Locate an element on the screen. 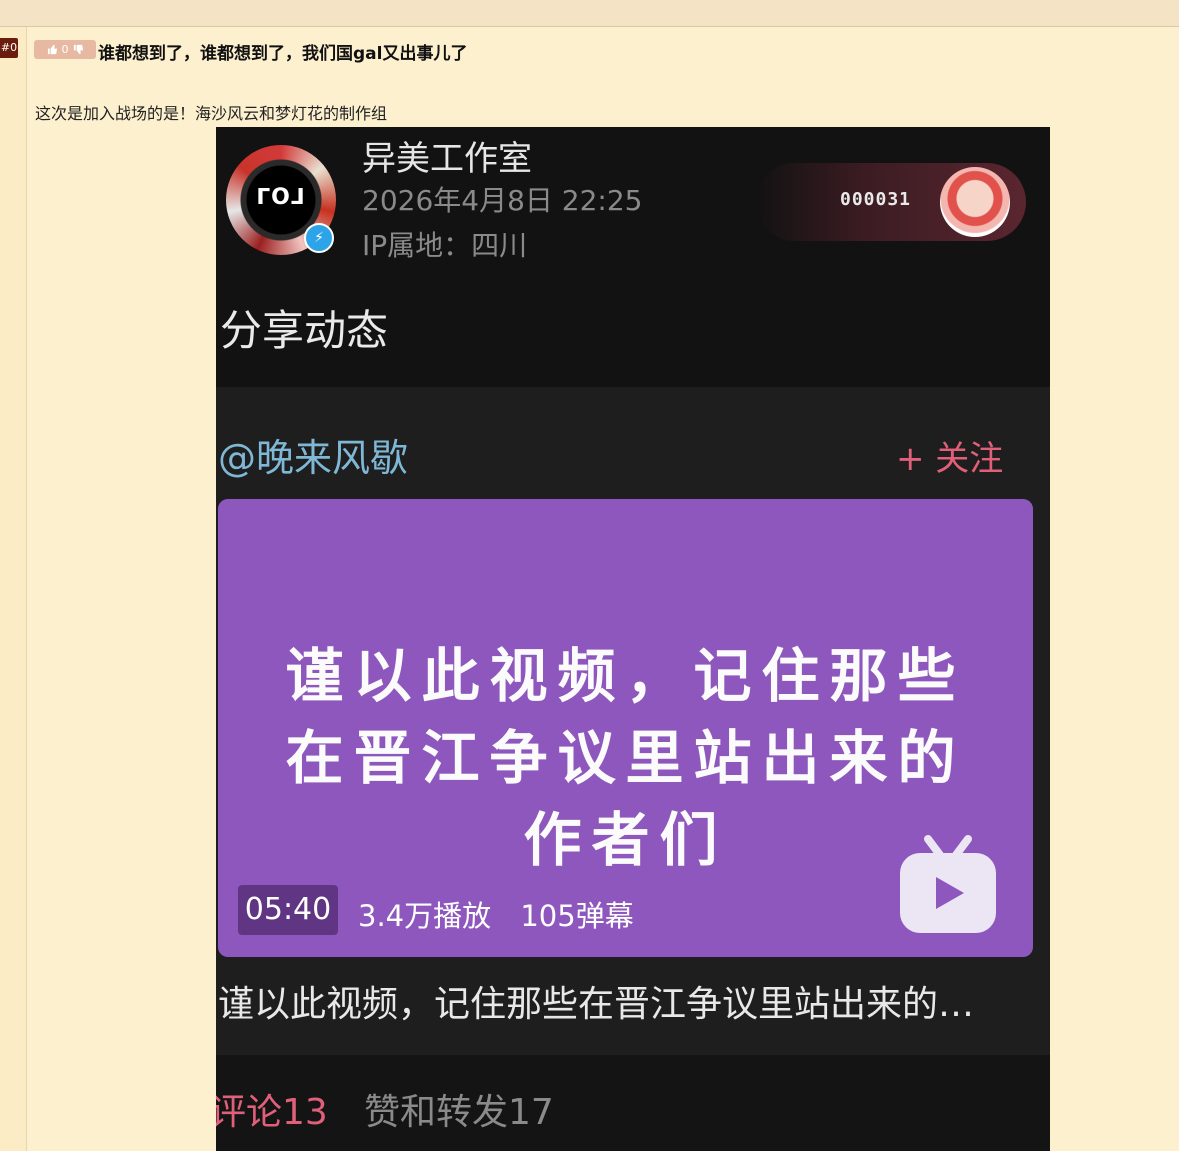 This screenshot has width=1179, height=1151. video-views: 3.4万播放 is located at coordinates (425, 916).